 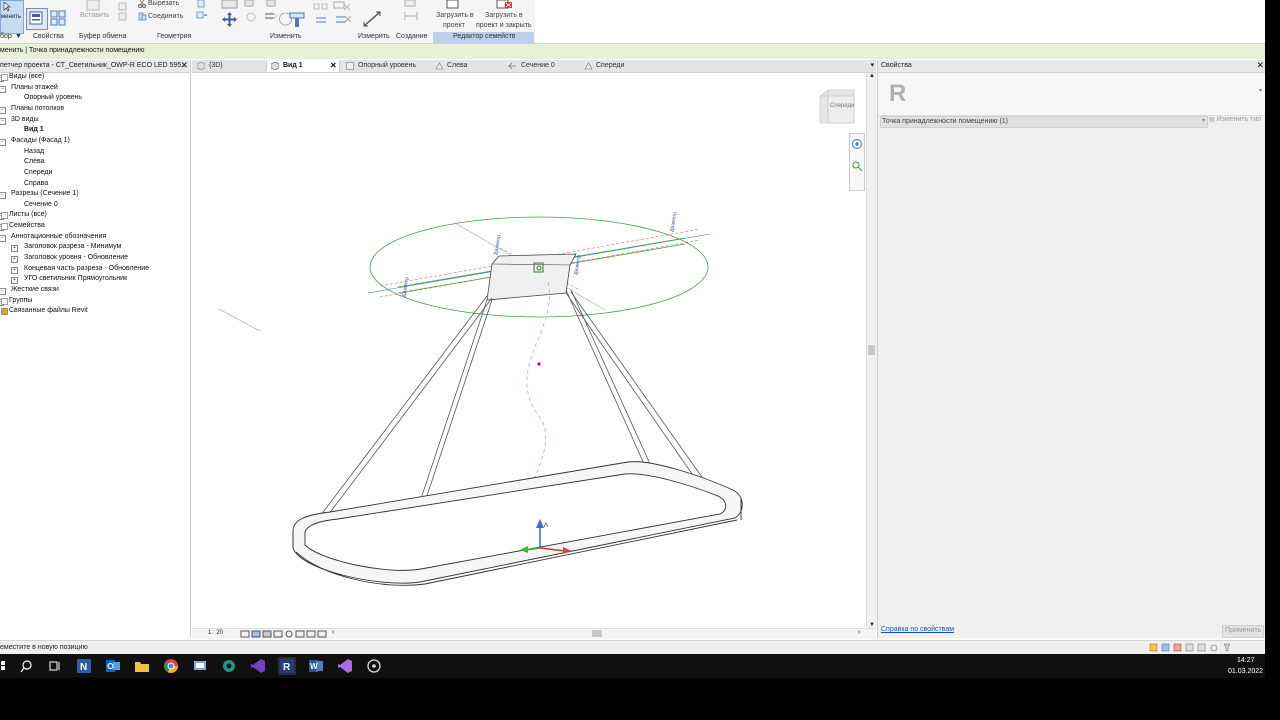 What do you see at coordinates (94, 163) in the screenshot?
I see `tree-item: Слева` at bounding box center [94, 163].